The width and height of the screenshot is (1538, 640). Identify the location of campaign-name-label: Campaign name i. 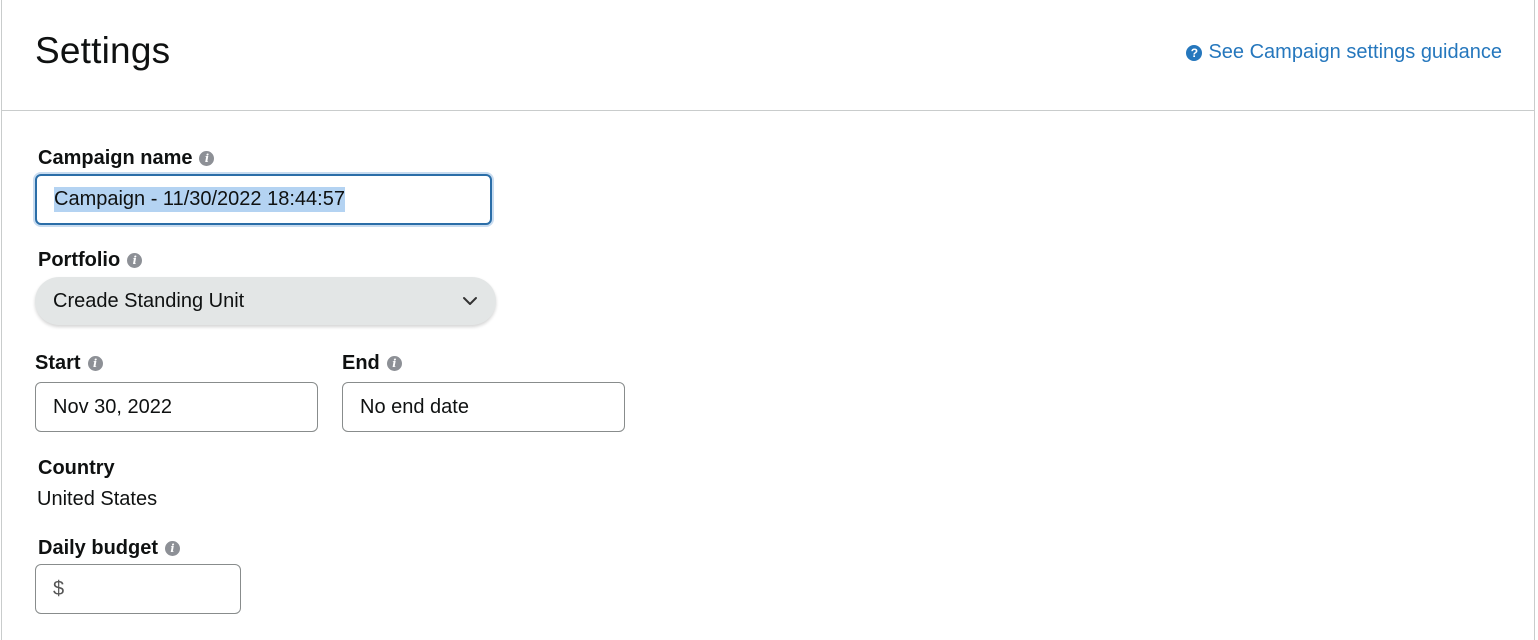
(126, 158).